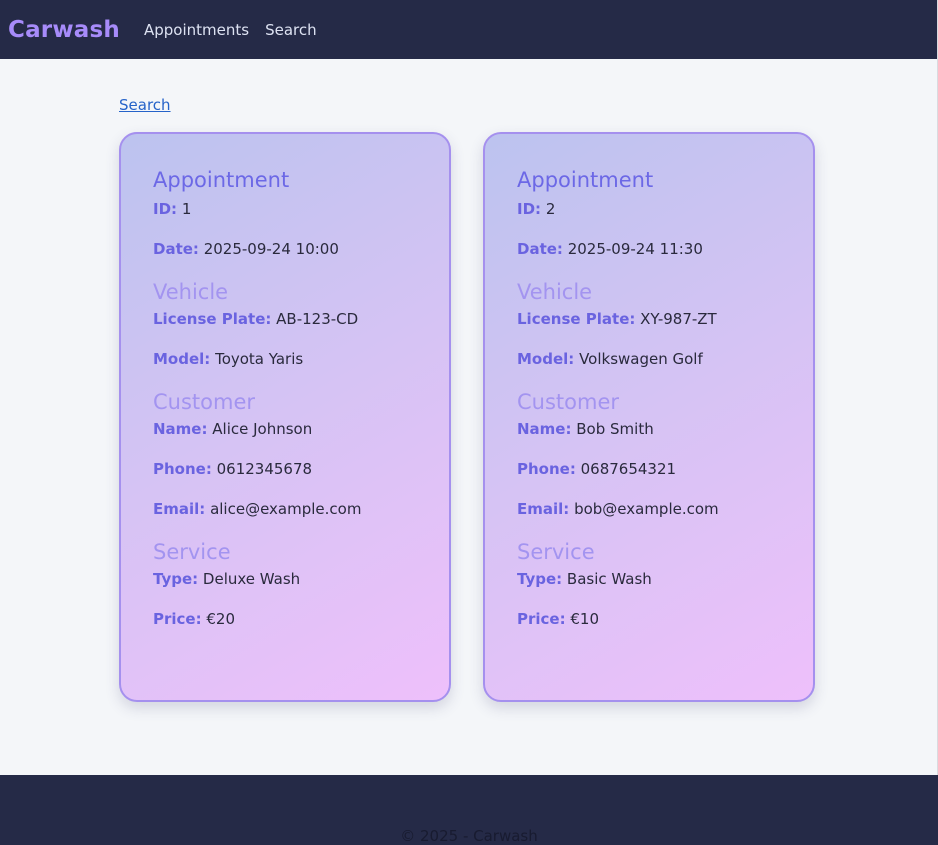  What do you see at coordinates (145, 105) in the screenshot?
I see `search-link: Search` at bounding box center [145, 105].